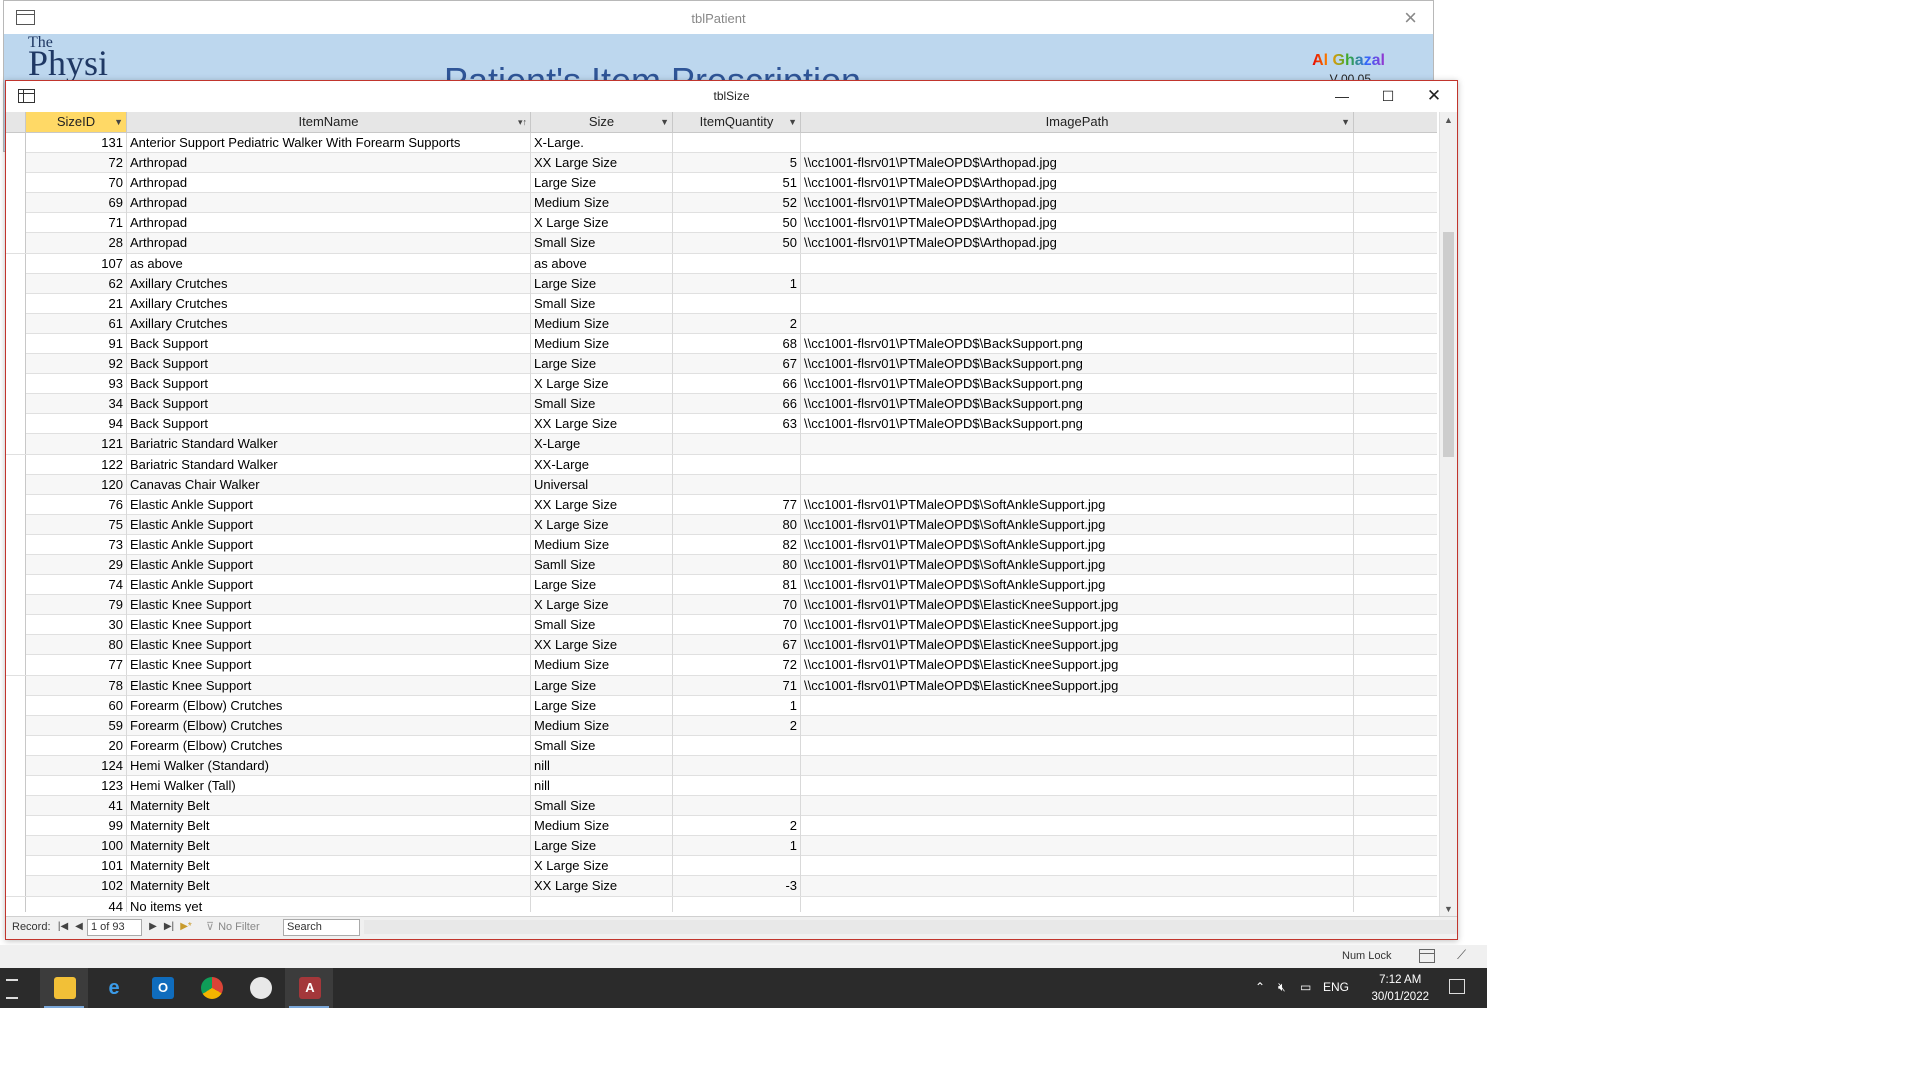  Describe the element at coordinates (522, 122) in the screenshot. I see `sort-ascending-icon: ▾↑` at that location.